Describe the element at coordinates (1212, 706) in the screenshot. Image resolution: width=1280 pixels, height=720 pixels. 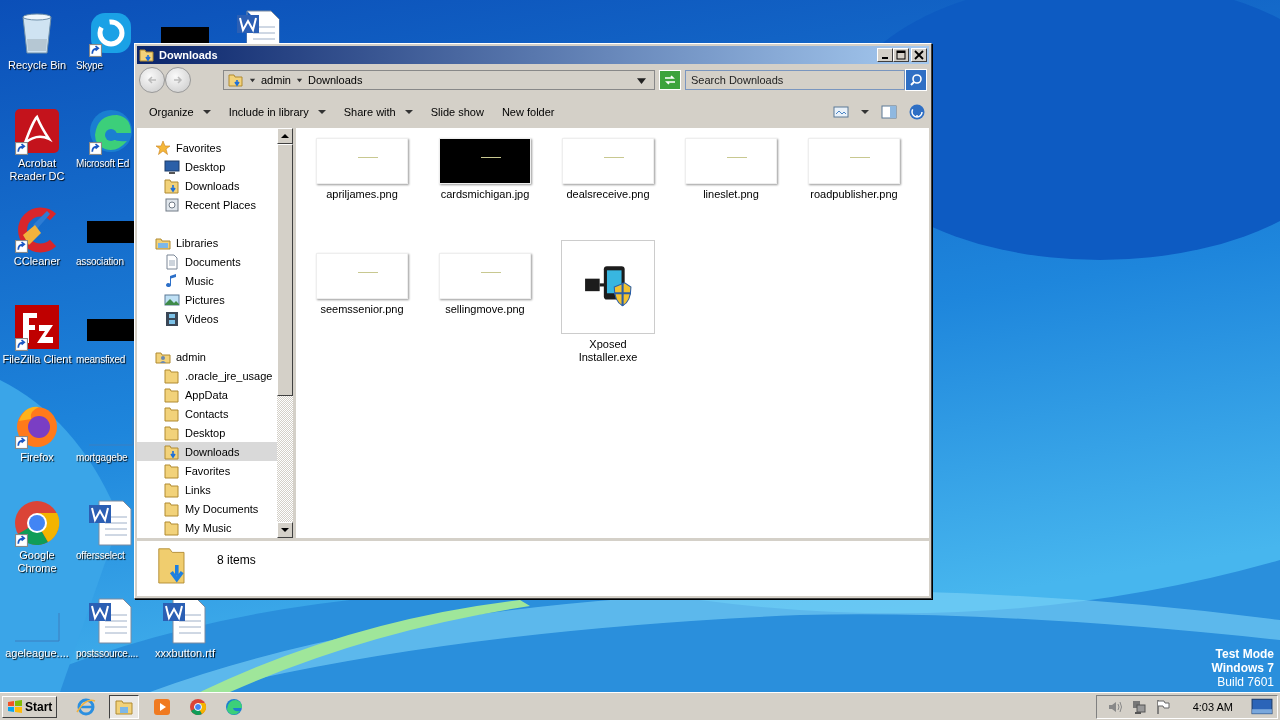
I see `clock: 4:03 AM` at that location.